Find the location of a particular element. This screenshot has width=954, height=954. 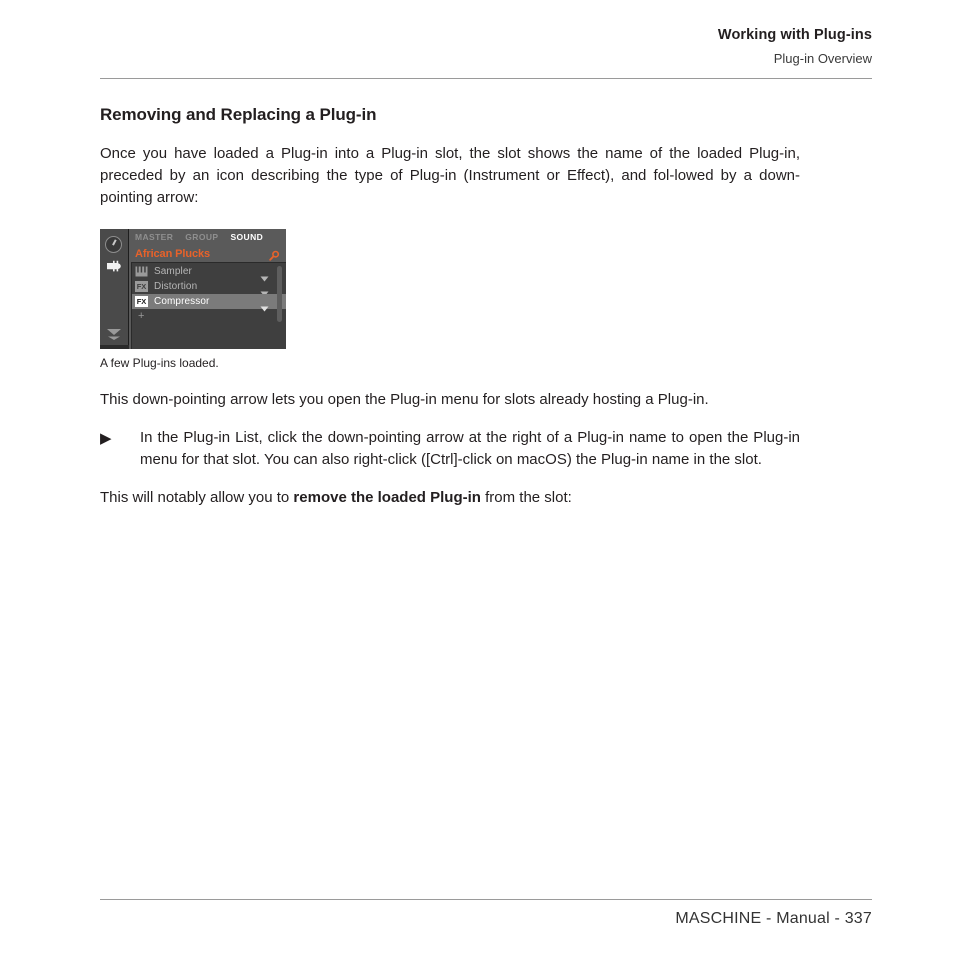

plugin-slot-row-selected: FX Compressor is located at coordinates (209, 303).